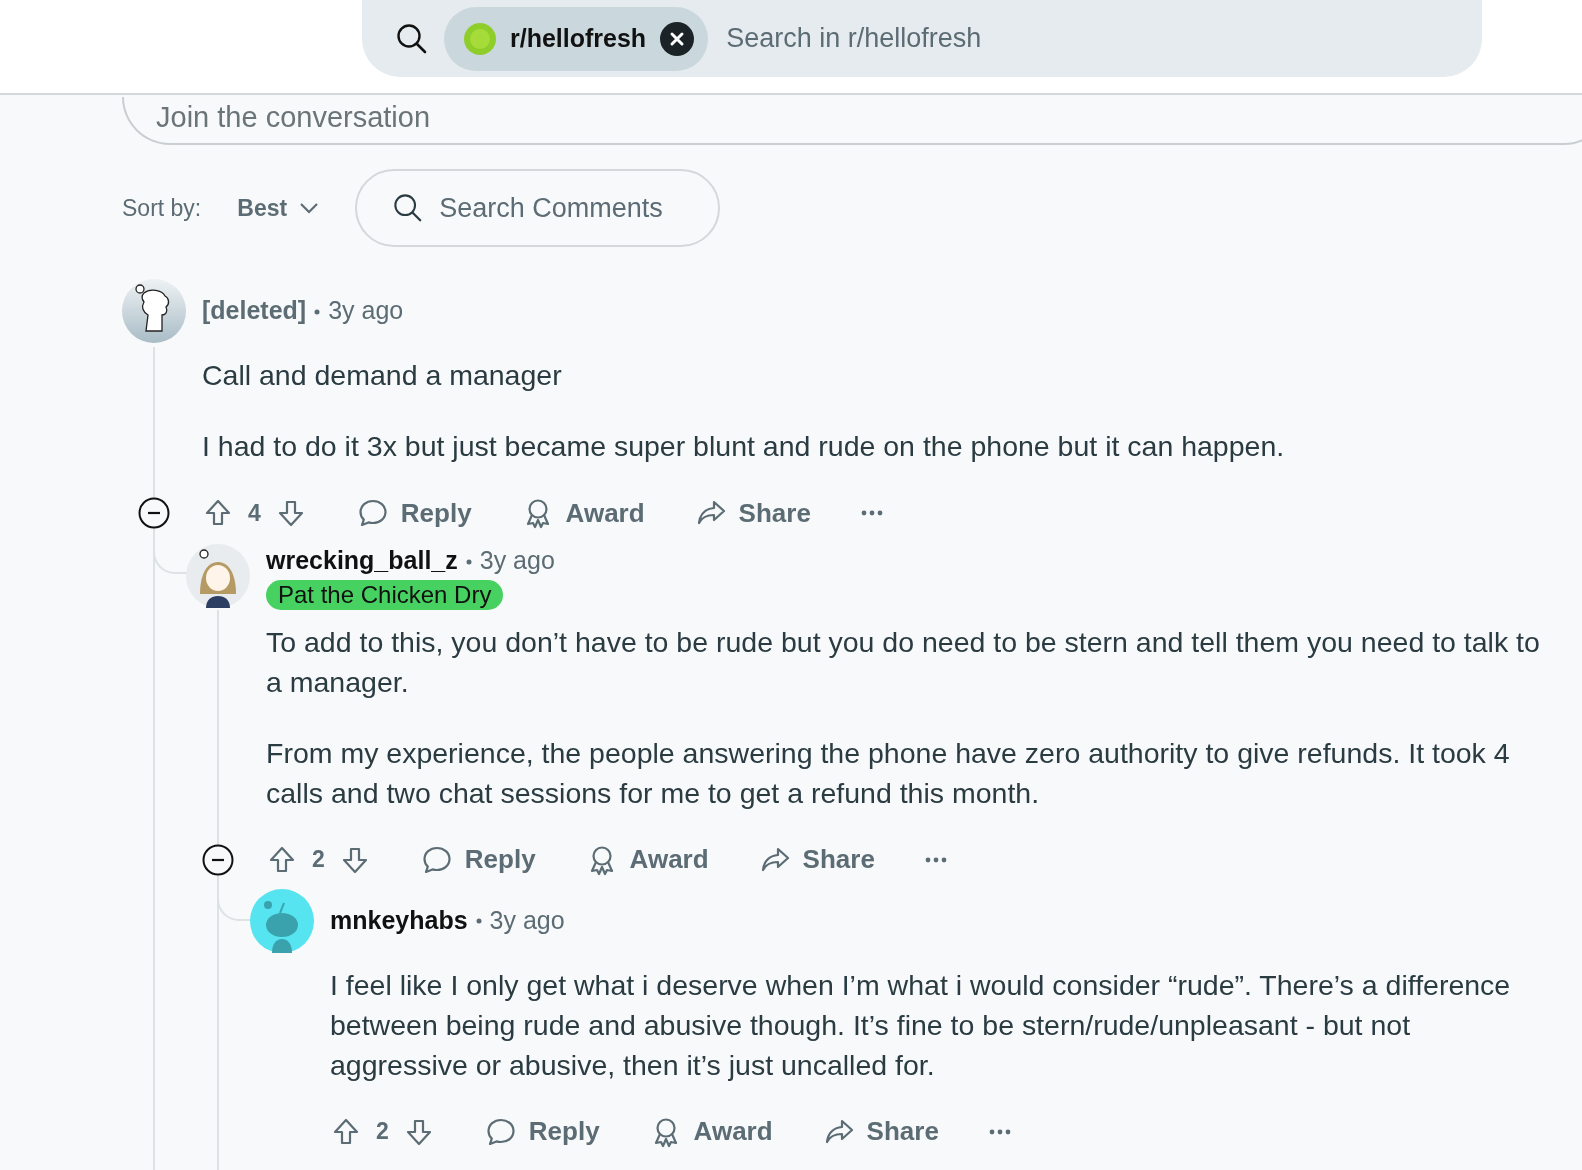  What do you see at coordinates (382, 375) in the screenshot?
I see `comment-text: Call and demand a manager` at bounding box center [382, 375].